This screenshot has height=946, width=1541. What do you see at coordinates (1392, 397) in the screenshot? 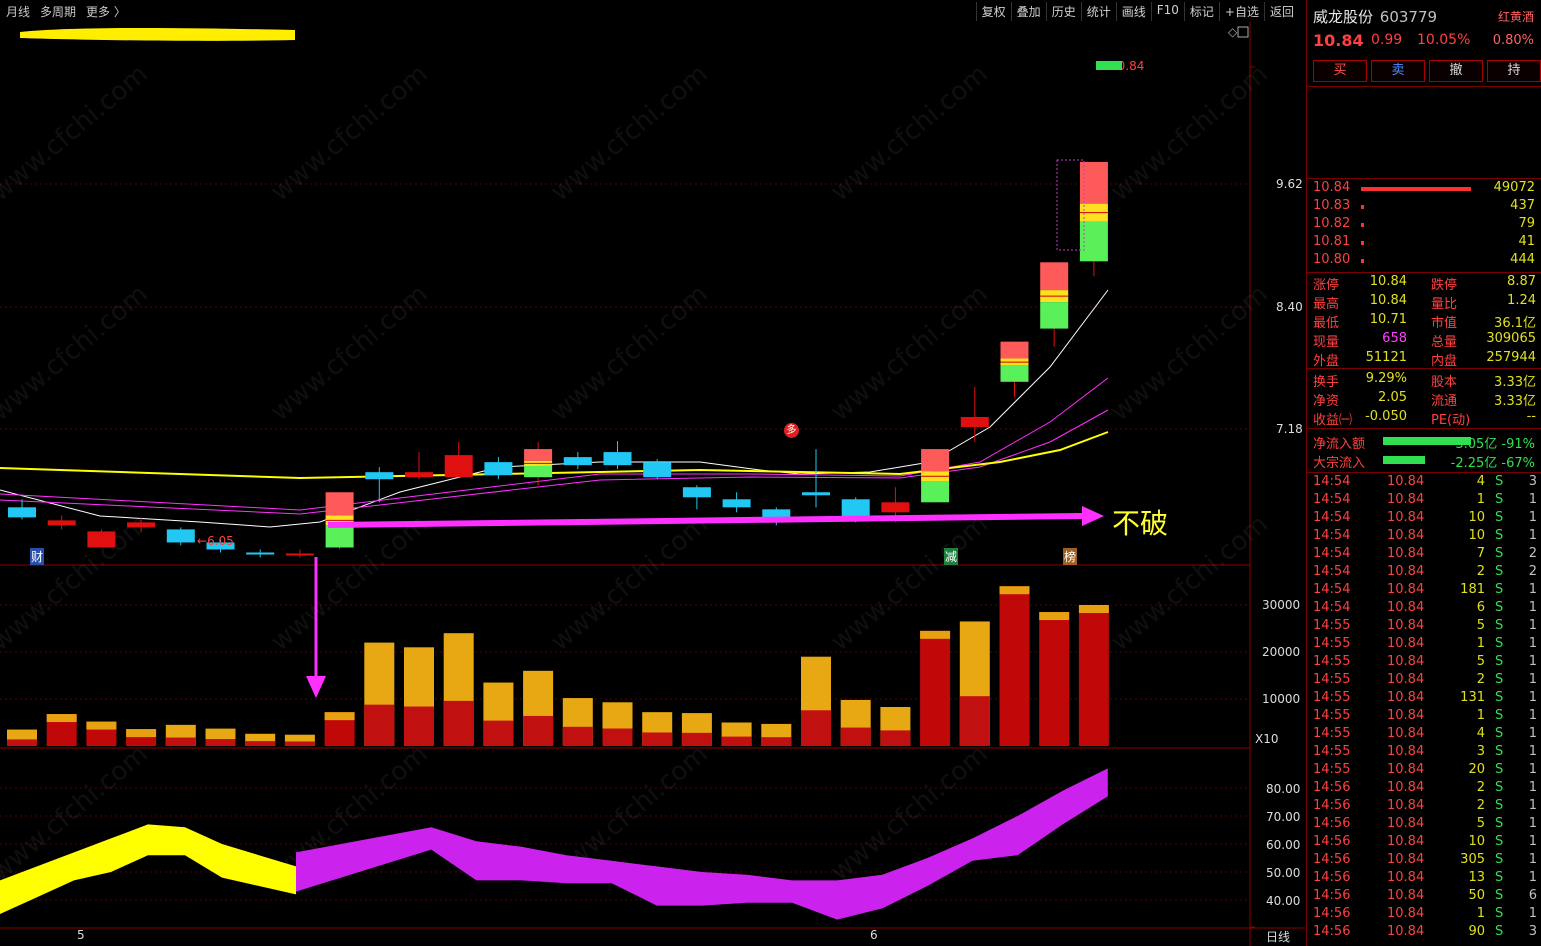
I see `stat-value: 2.05` at bounding box center [1392, 397].